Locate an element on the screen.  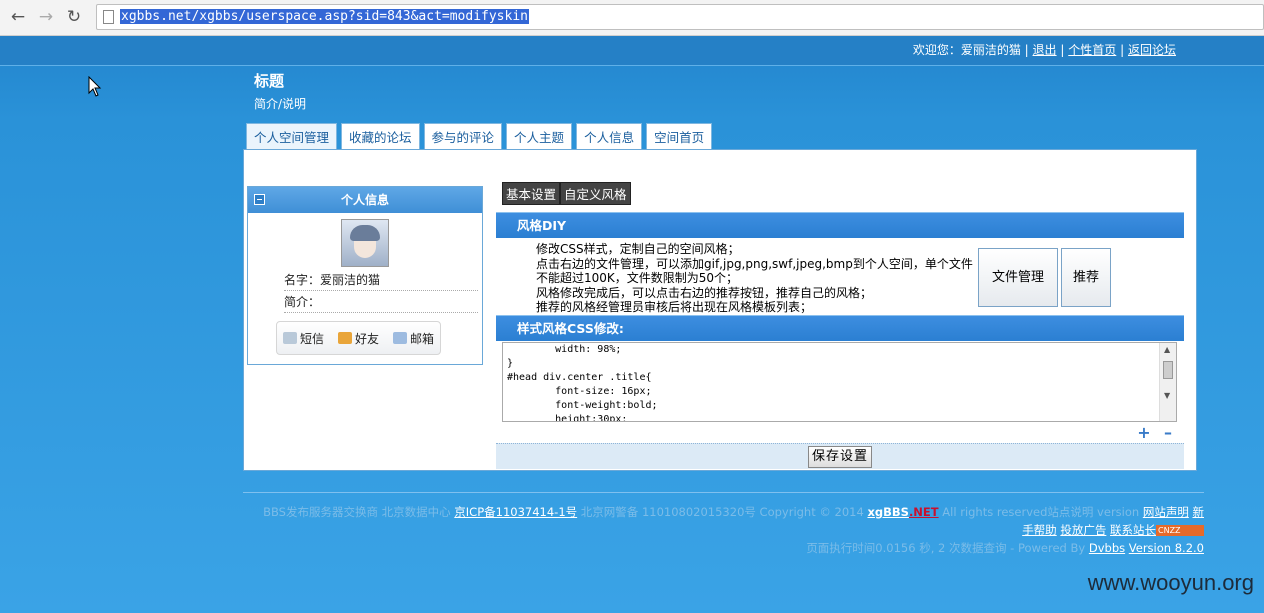
profile-header-label: 个人信息 is located at coordinates (364, 200).